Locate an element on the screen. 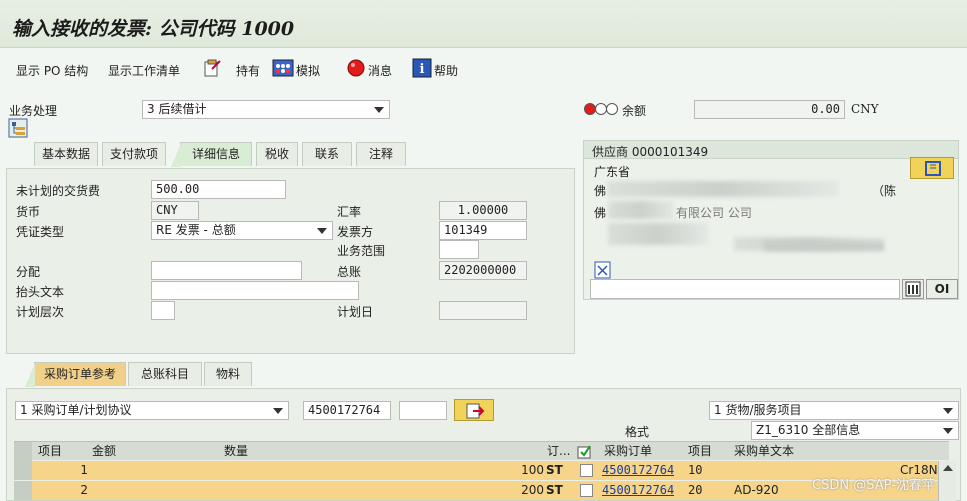 The height and width of the screenshot is (501, 967). transfer-button is located at coordinates (474, 410).